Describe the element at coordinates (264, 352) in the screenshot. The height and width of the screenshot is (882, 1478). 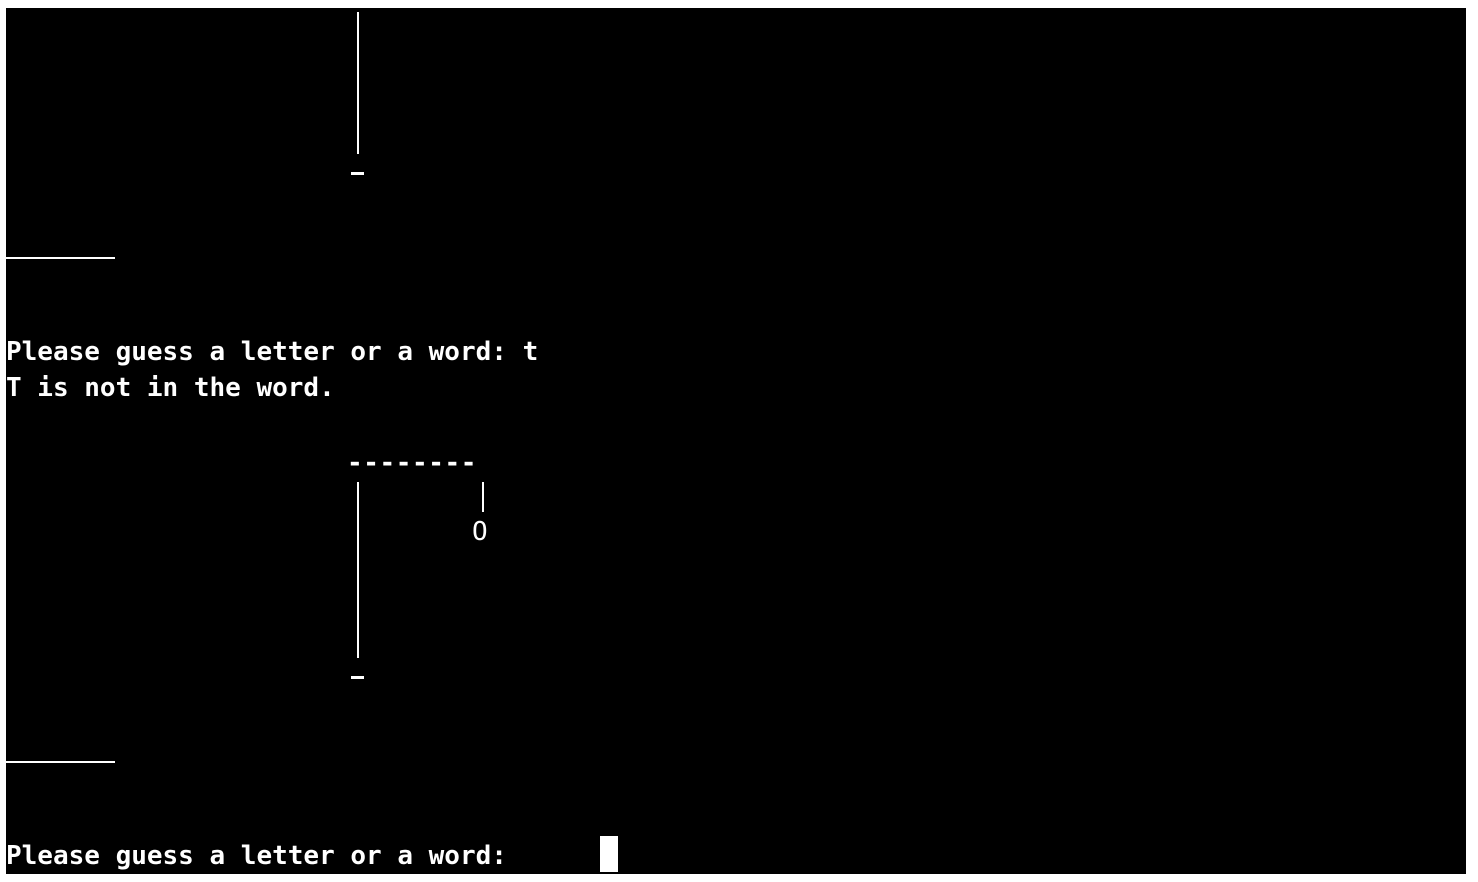
I see `guess-prompt: Please guess a letter or a word:` at that location.